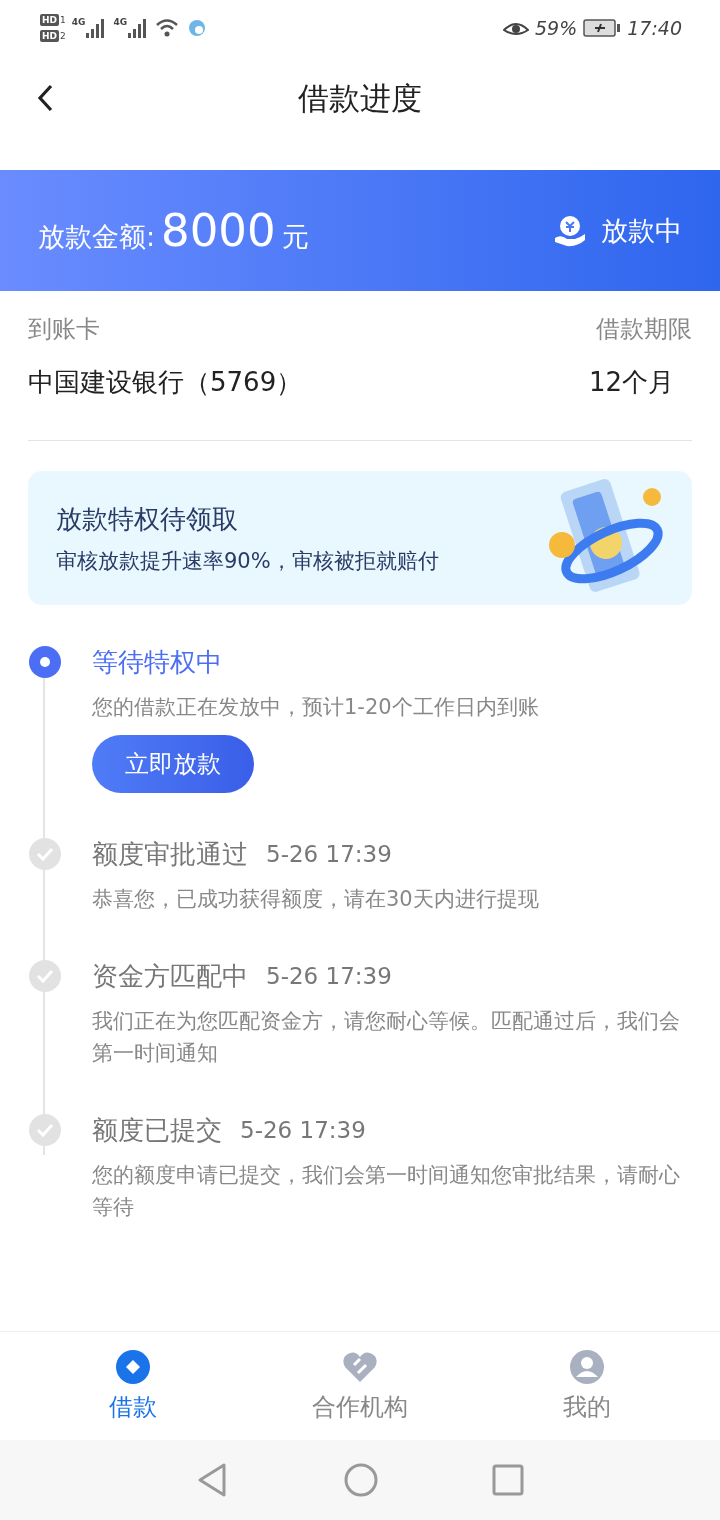 The image size is (720, 1520). What do you see at coordinates (641, 230) in the screenshot?
I see `disbursement-status: 放款中` at bounding box center [641, 230].